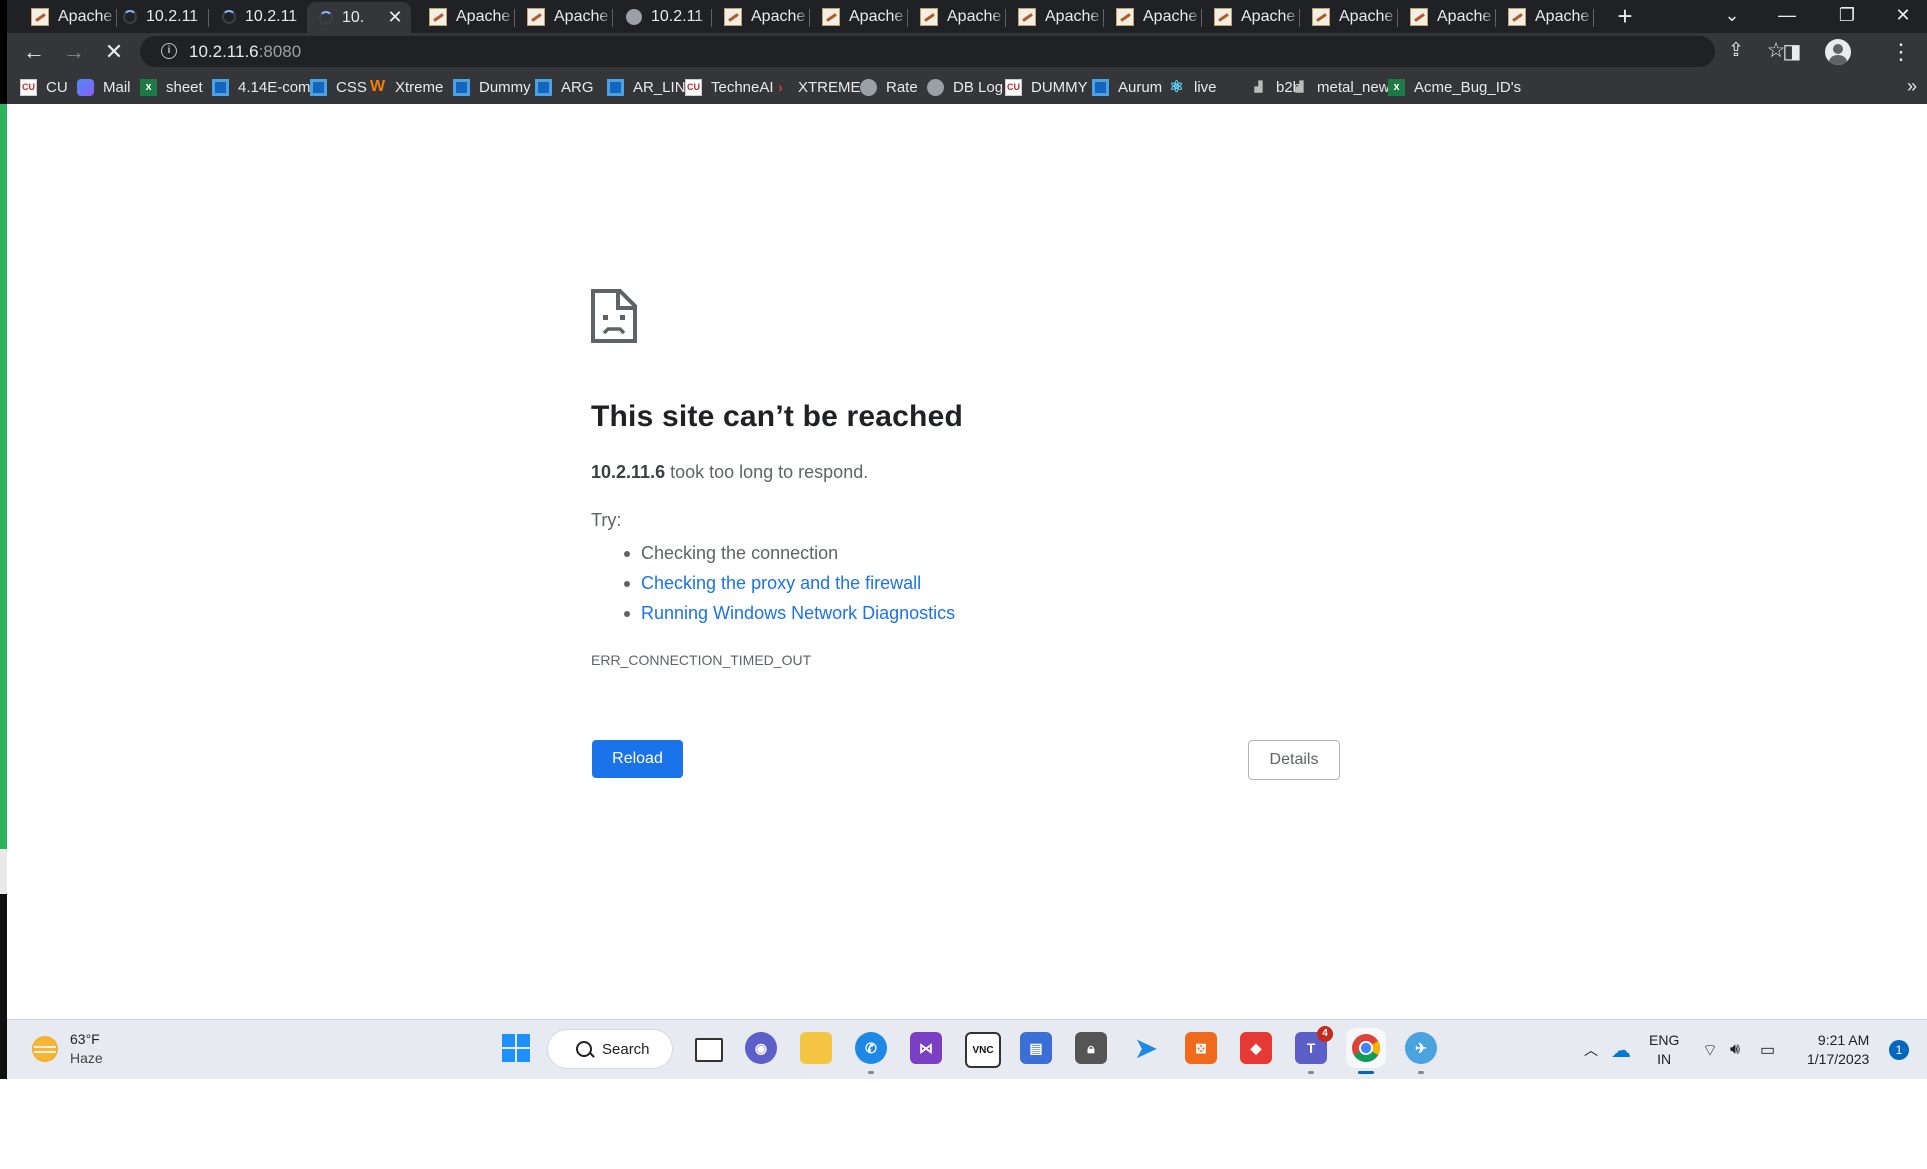 The width and height of the screenshot is (1927, 1169). I want to click on task-view-icon, so click(709, 1050).